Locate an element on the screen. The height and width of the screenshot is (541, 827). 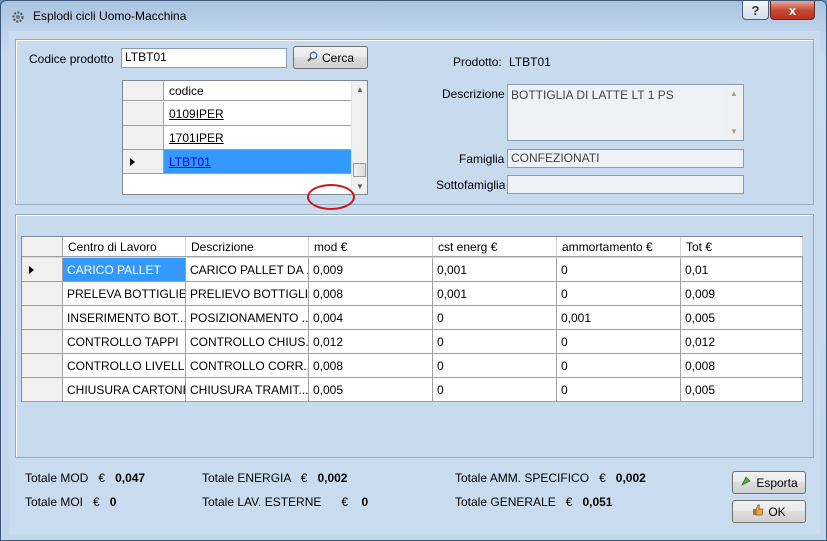
totale-mod: Totale MOD € 0,047 is located at coordinates (85, 478).